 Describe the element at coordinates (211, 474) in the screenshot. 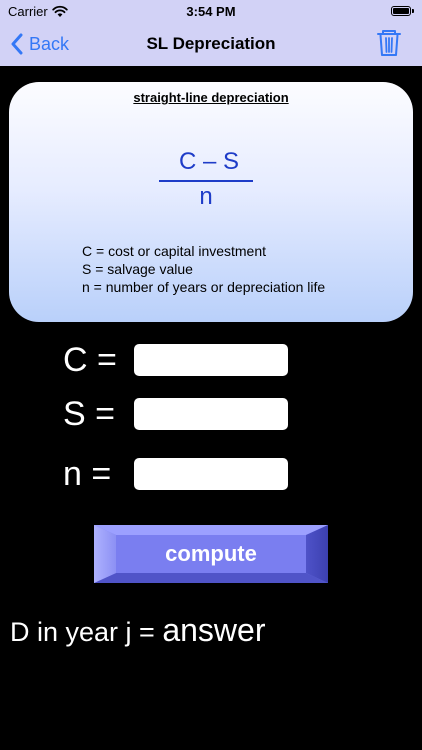

I see `years-input` at that location.